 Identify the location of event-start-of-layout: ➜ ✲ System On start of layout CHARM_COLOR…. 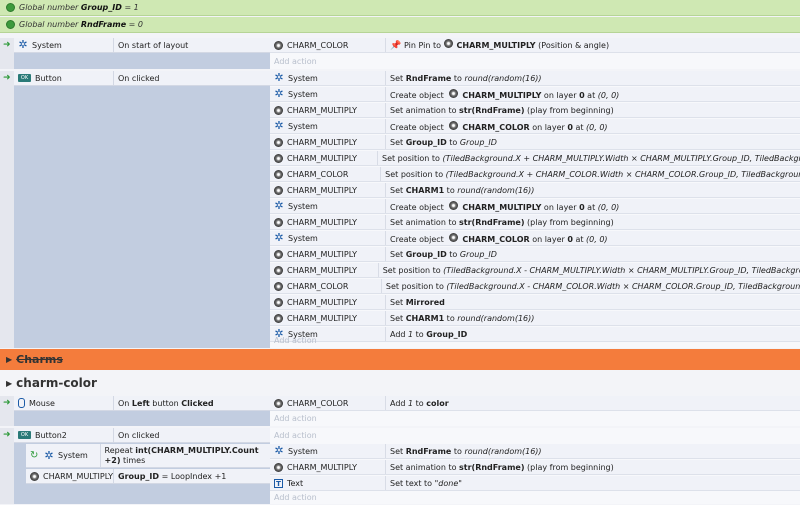
(400, 53).